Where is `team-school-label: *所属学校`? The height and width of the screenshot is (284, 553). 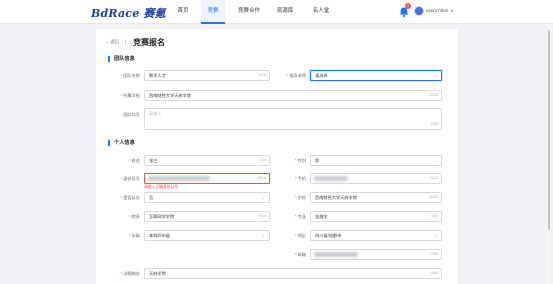 team-school-label: *所属学校 is located at coordinates (130, 95).